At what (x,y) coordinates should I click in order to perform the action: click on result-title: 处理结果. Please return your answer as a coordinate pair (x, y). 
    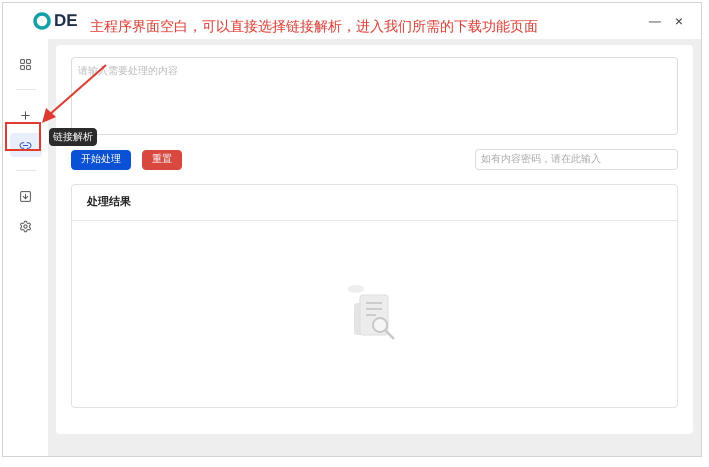
    Looking at the image, I should click on (109, 202).